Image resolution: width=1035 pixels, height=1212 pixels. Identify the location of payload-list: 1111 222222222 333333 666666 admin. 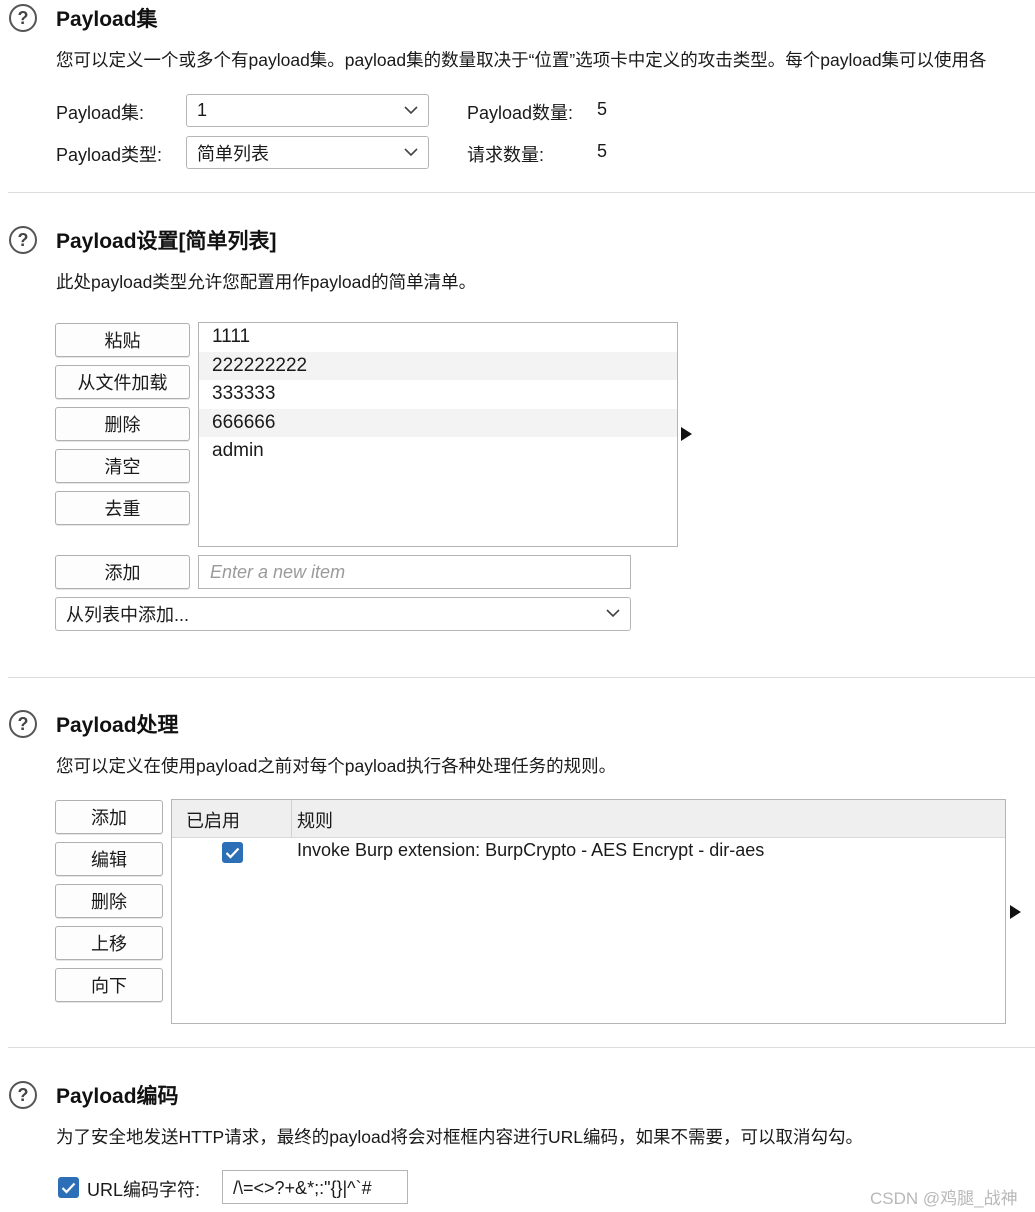
(438, 434).